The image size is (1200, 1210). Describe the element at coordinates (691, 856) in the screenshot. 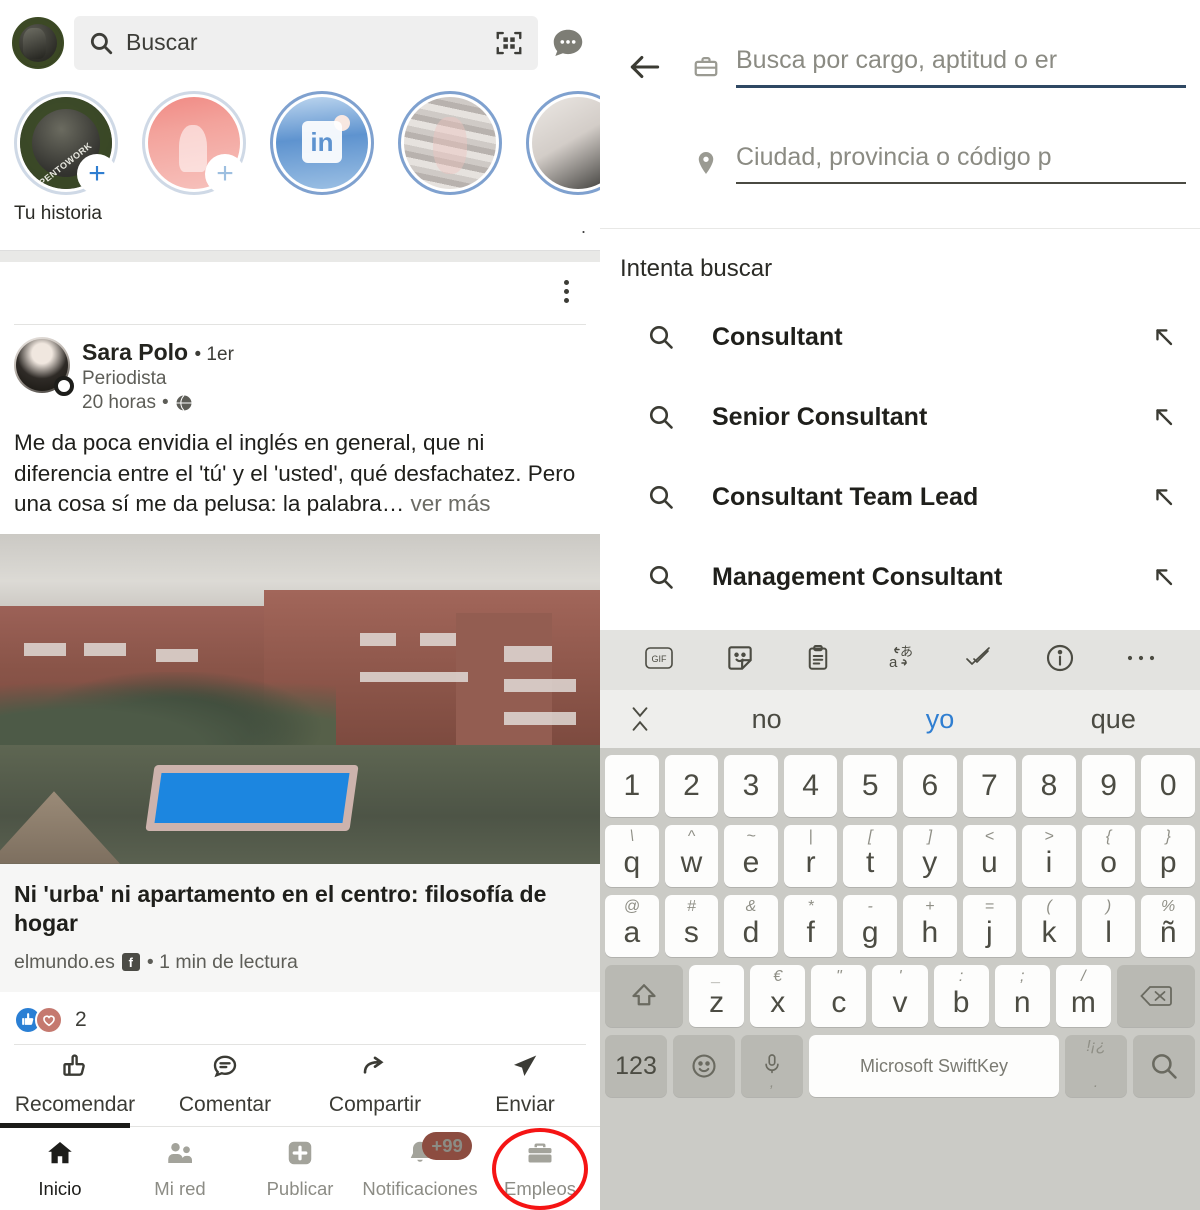

I see `key-w: ^ w` at that location.